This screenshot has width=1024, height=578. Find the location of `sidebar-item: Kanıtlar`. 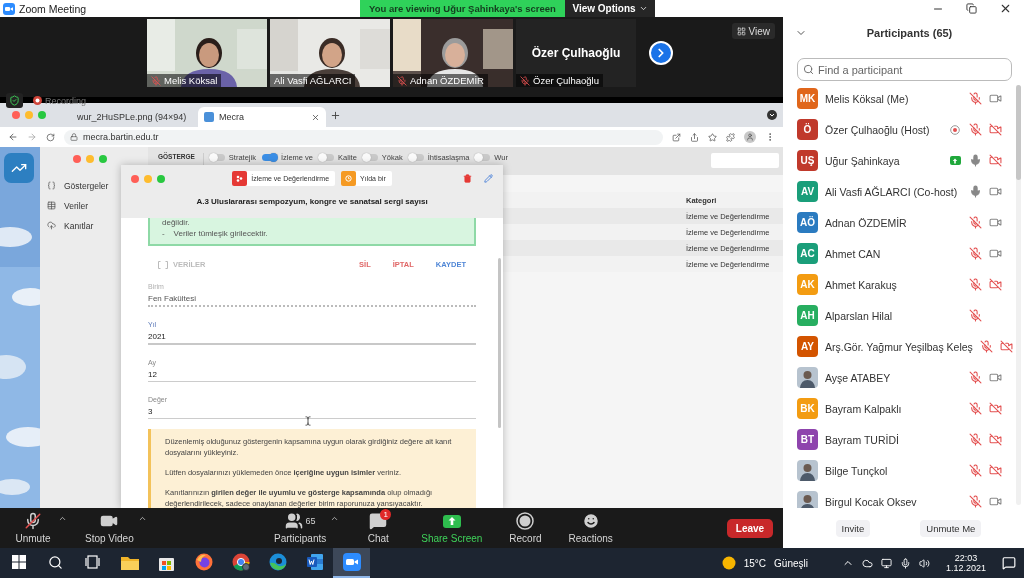

sidebar-item: Kanıtlar is located at coordinates (97, 225).